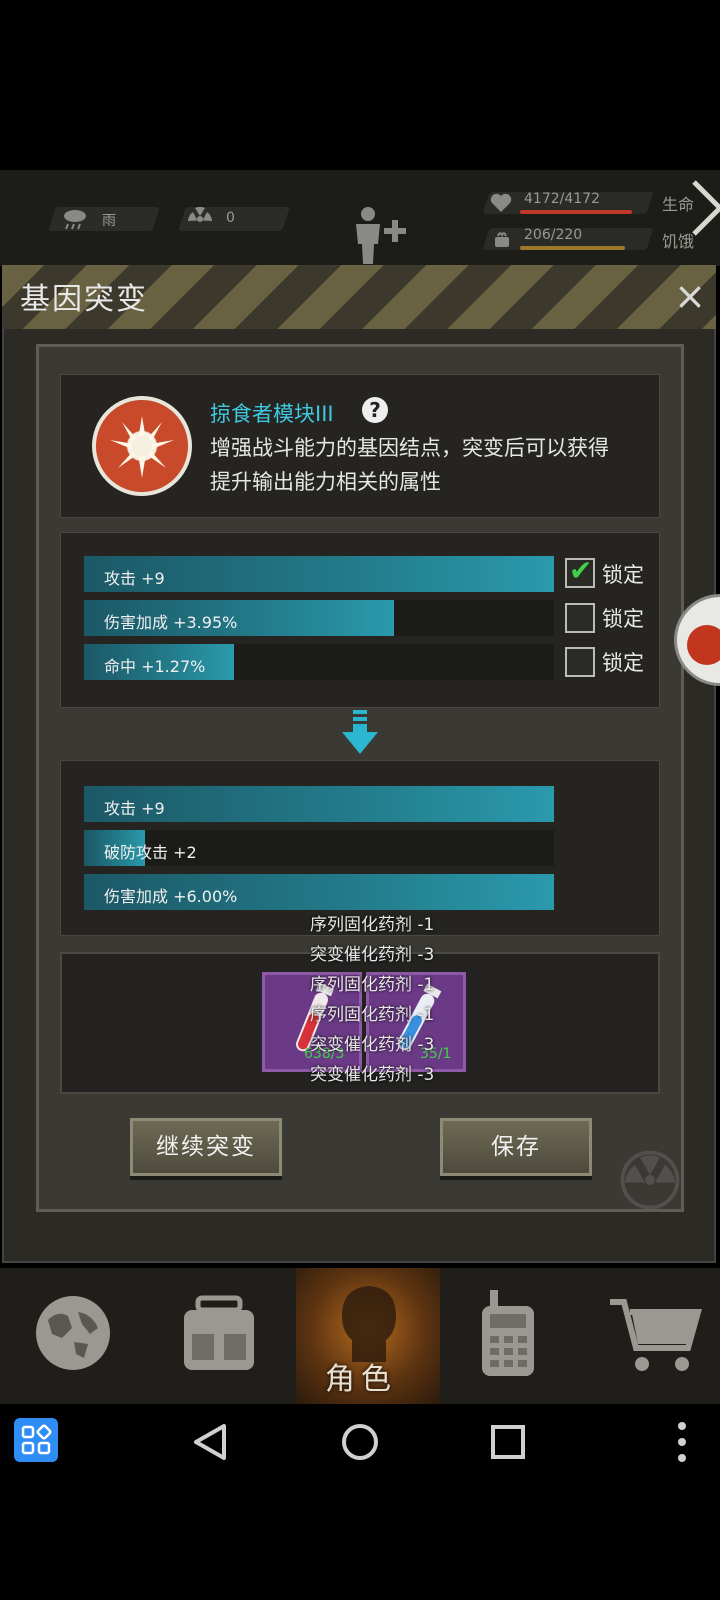 This screenshot has width=720, height=1600. I want to click on spike-burst-icon, so click(142, 447).